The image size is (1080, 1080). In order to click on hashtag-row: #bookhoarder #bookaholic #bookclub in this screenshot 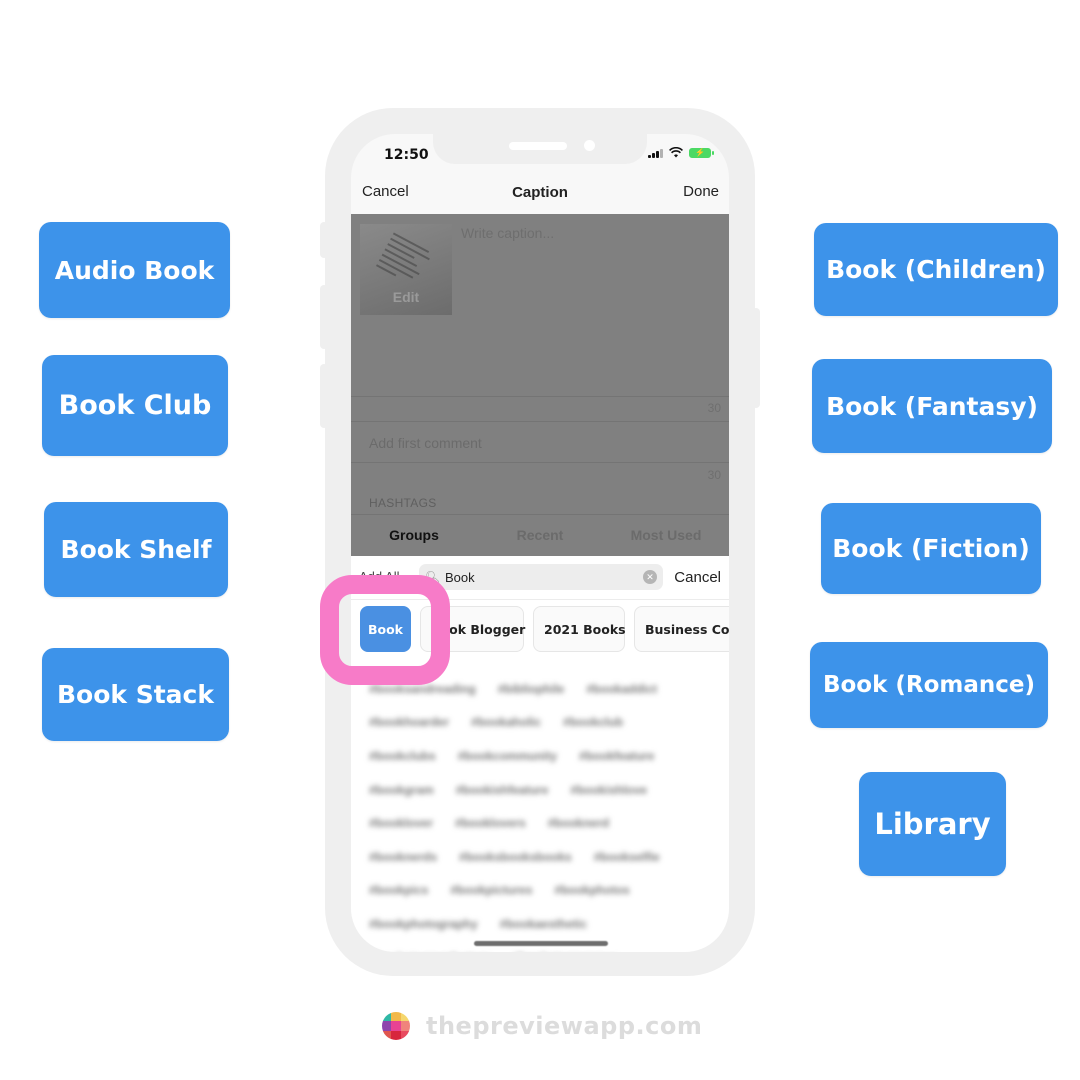, I will do `click(549, 723)`.